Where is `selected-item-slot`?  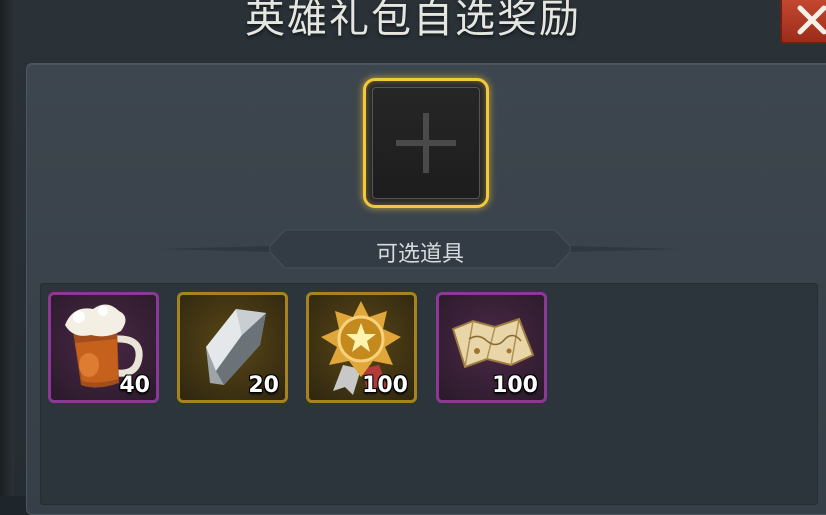 selected-item-slot is located at coordinates (426, 143).